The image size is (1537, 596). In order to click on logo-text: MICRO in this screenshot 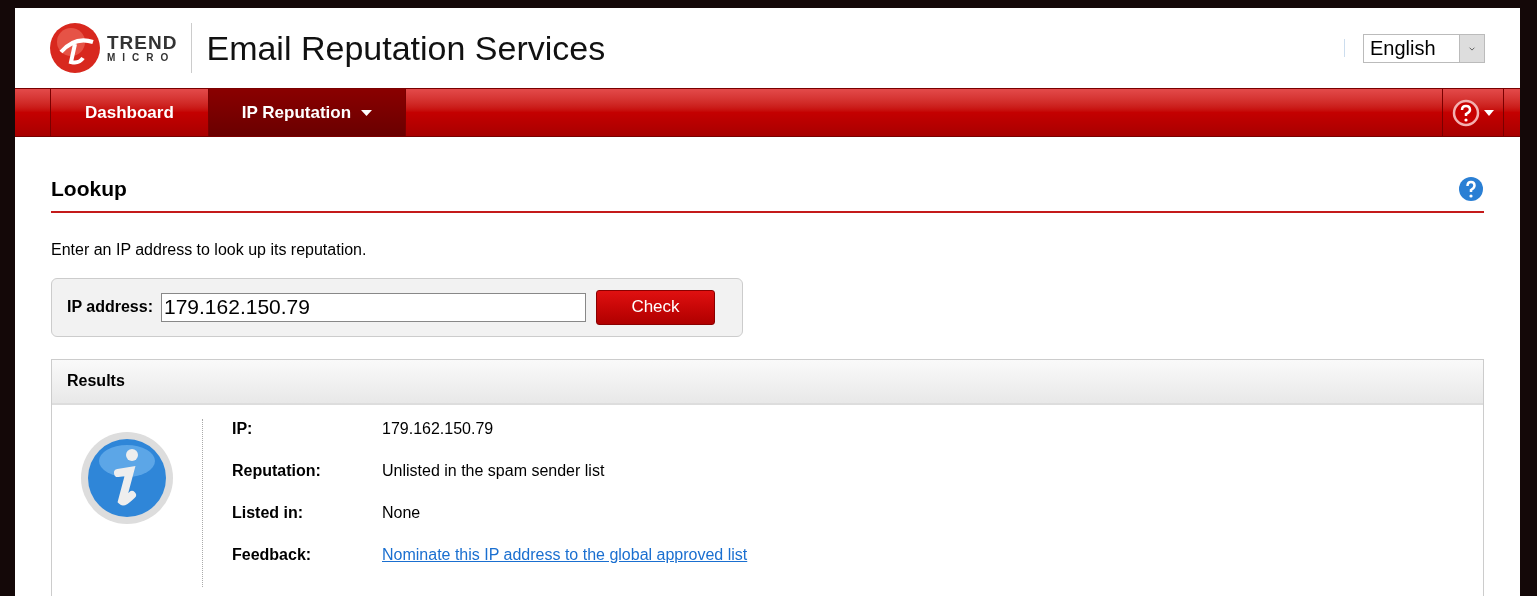, I will do `click(142, 58)`.